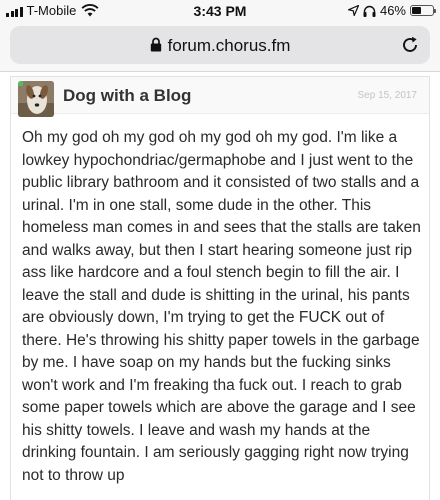  What do you see at coordinates (423, 10) in the screenshot?
I see `battery-icon` at bounding box center [423, 10].